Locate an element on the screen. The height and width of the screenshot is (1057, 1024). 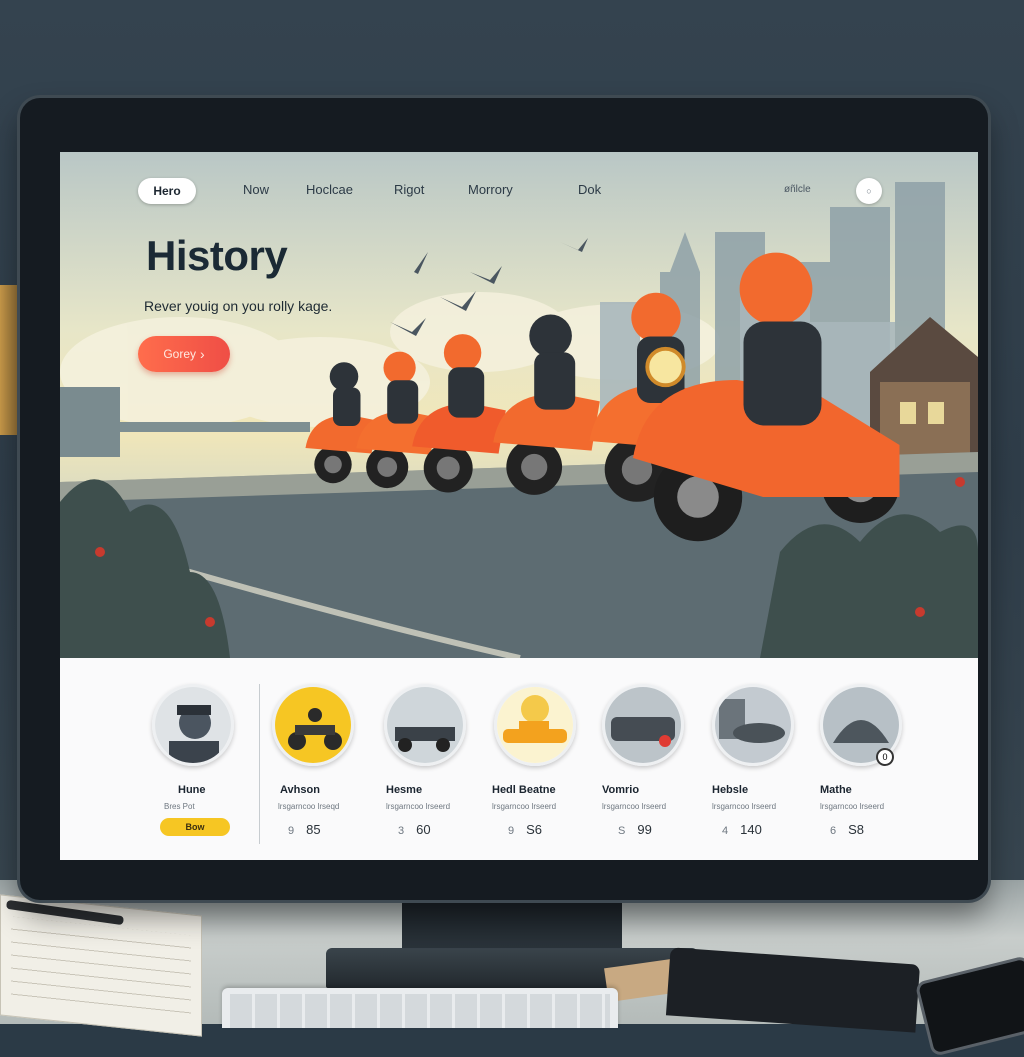
card-action-button: Bow is located at coordinates (195, 827).